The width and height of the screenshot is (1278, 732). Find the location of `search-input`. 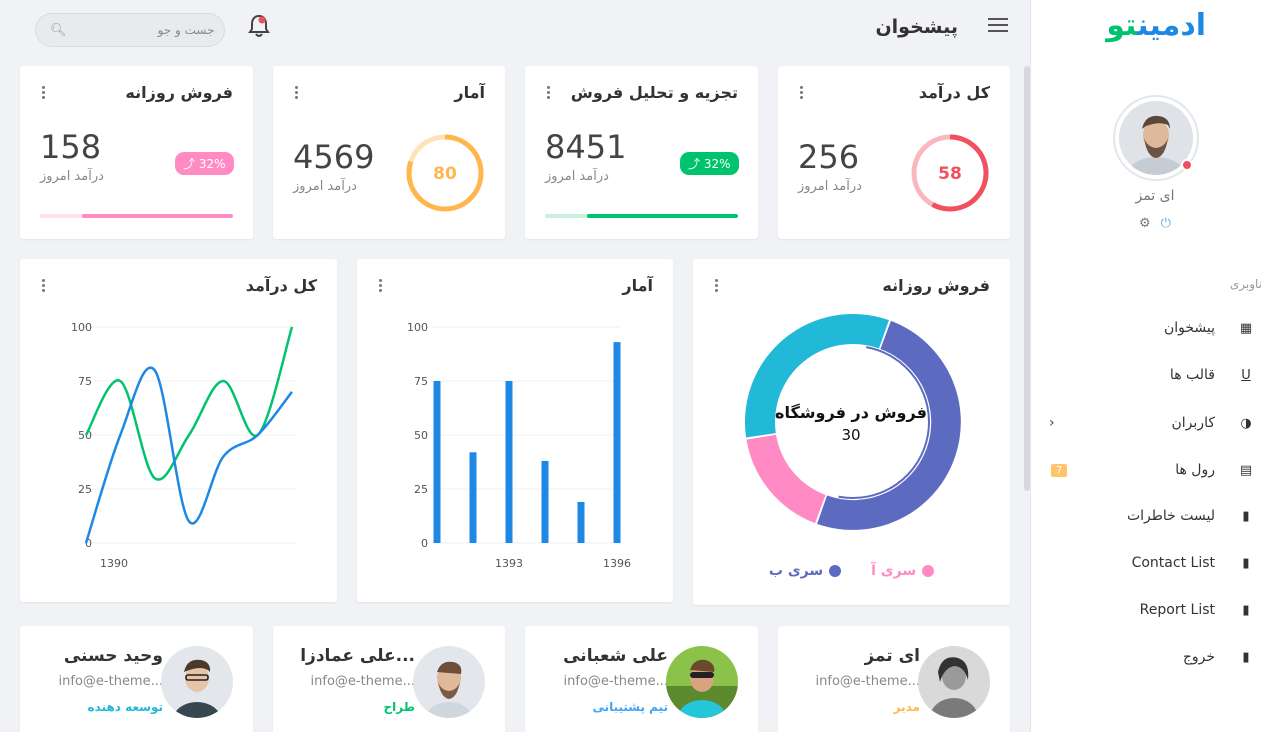

search-input is located at coordinates (144, 30).